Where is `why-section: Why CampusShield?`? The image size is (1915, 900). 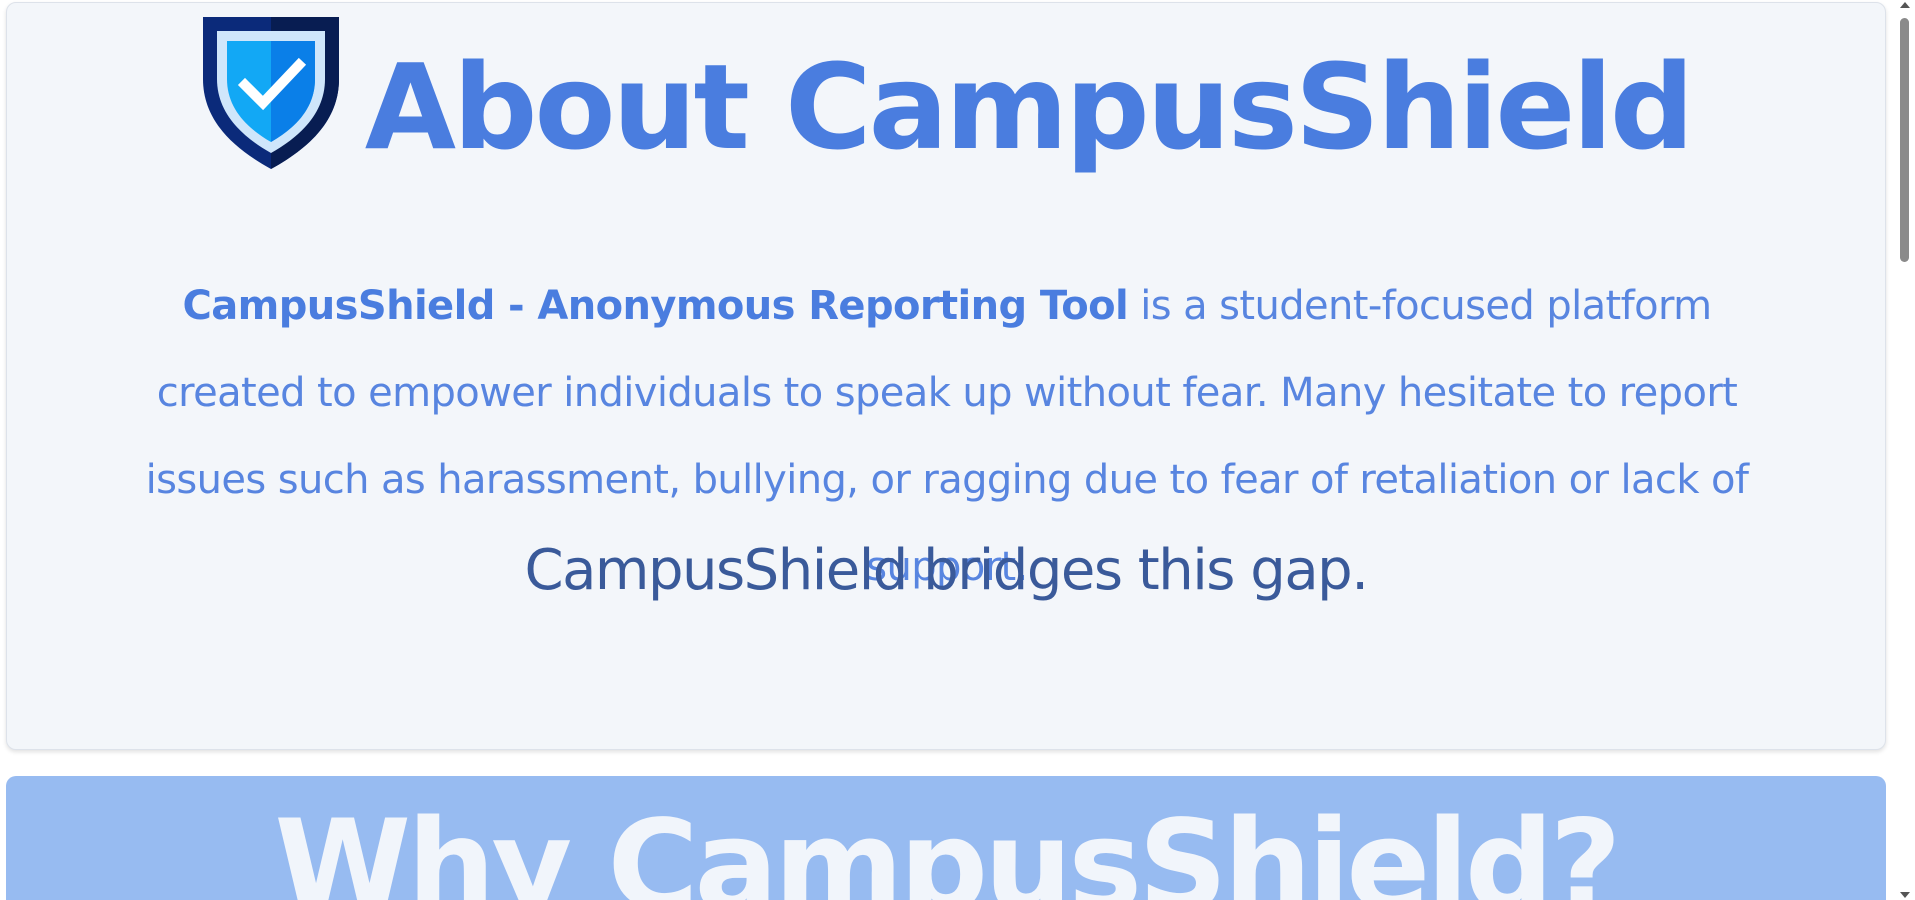 why-section: Why CampusShield? is located at coordinates (946, 838).